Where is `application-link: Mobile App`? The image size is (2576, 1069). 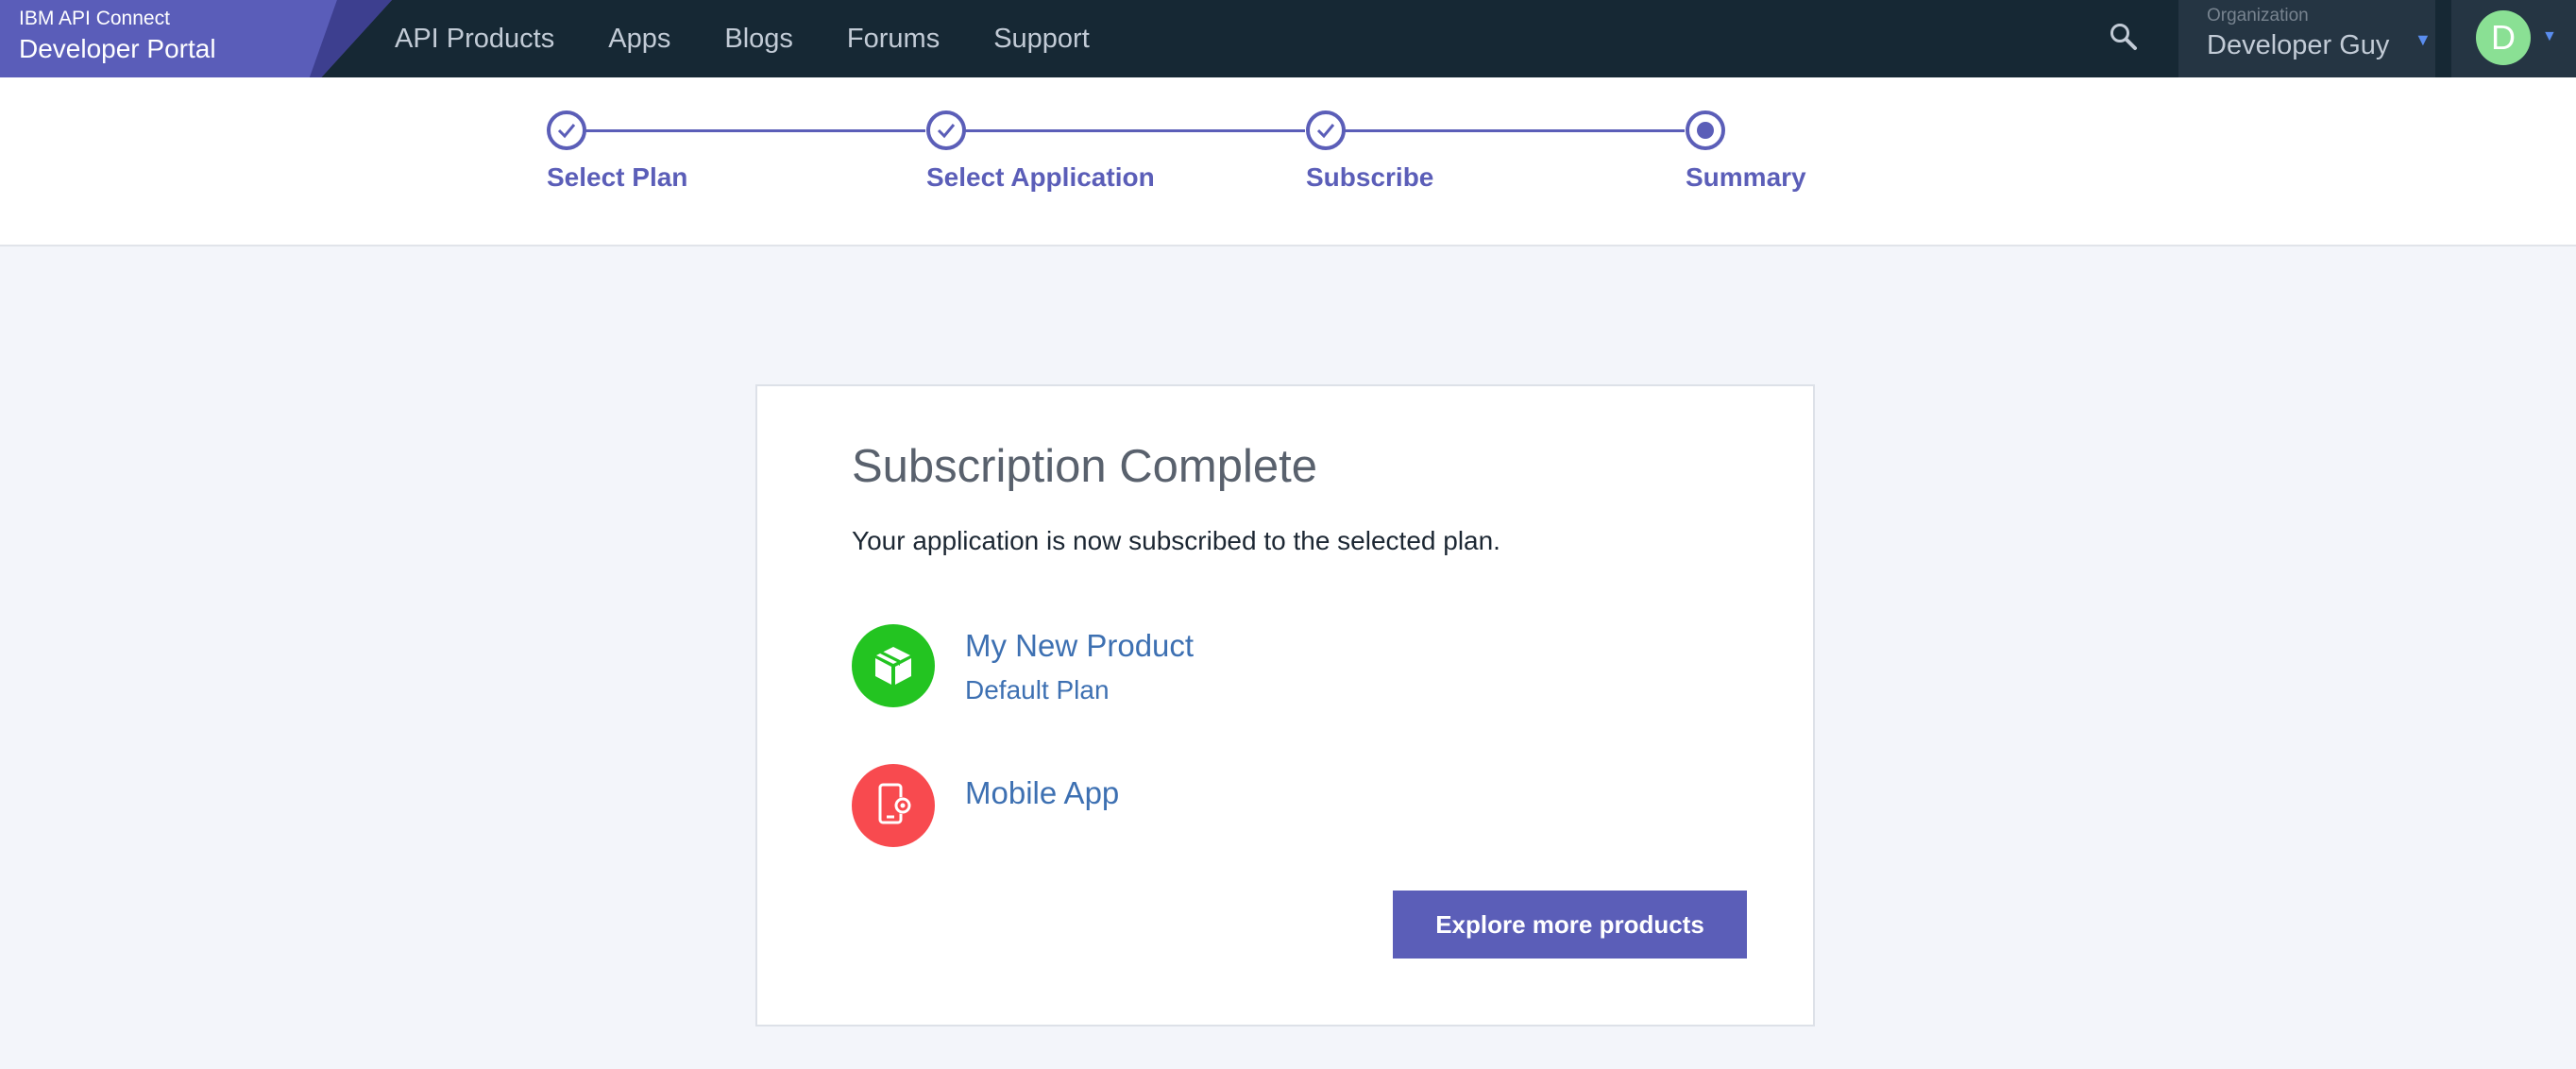
application-link: Mobile App is located at coordinates (1042, 793).